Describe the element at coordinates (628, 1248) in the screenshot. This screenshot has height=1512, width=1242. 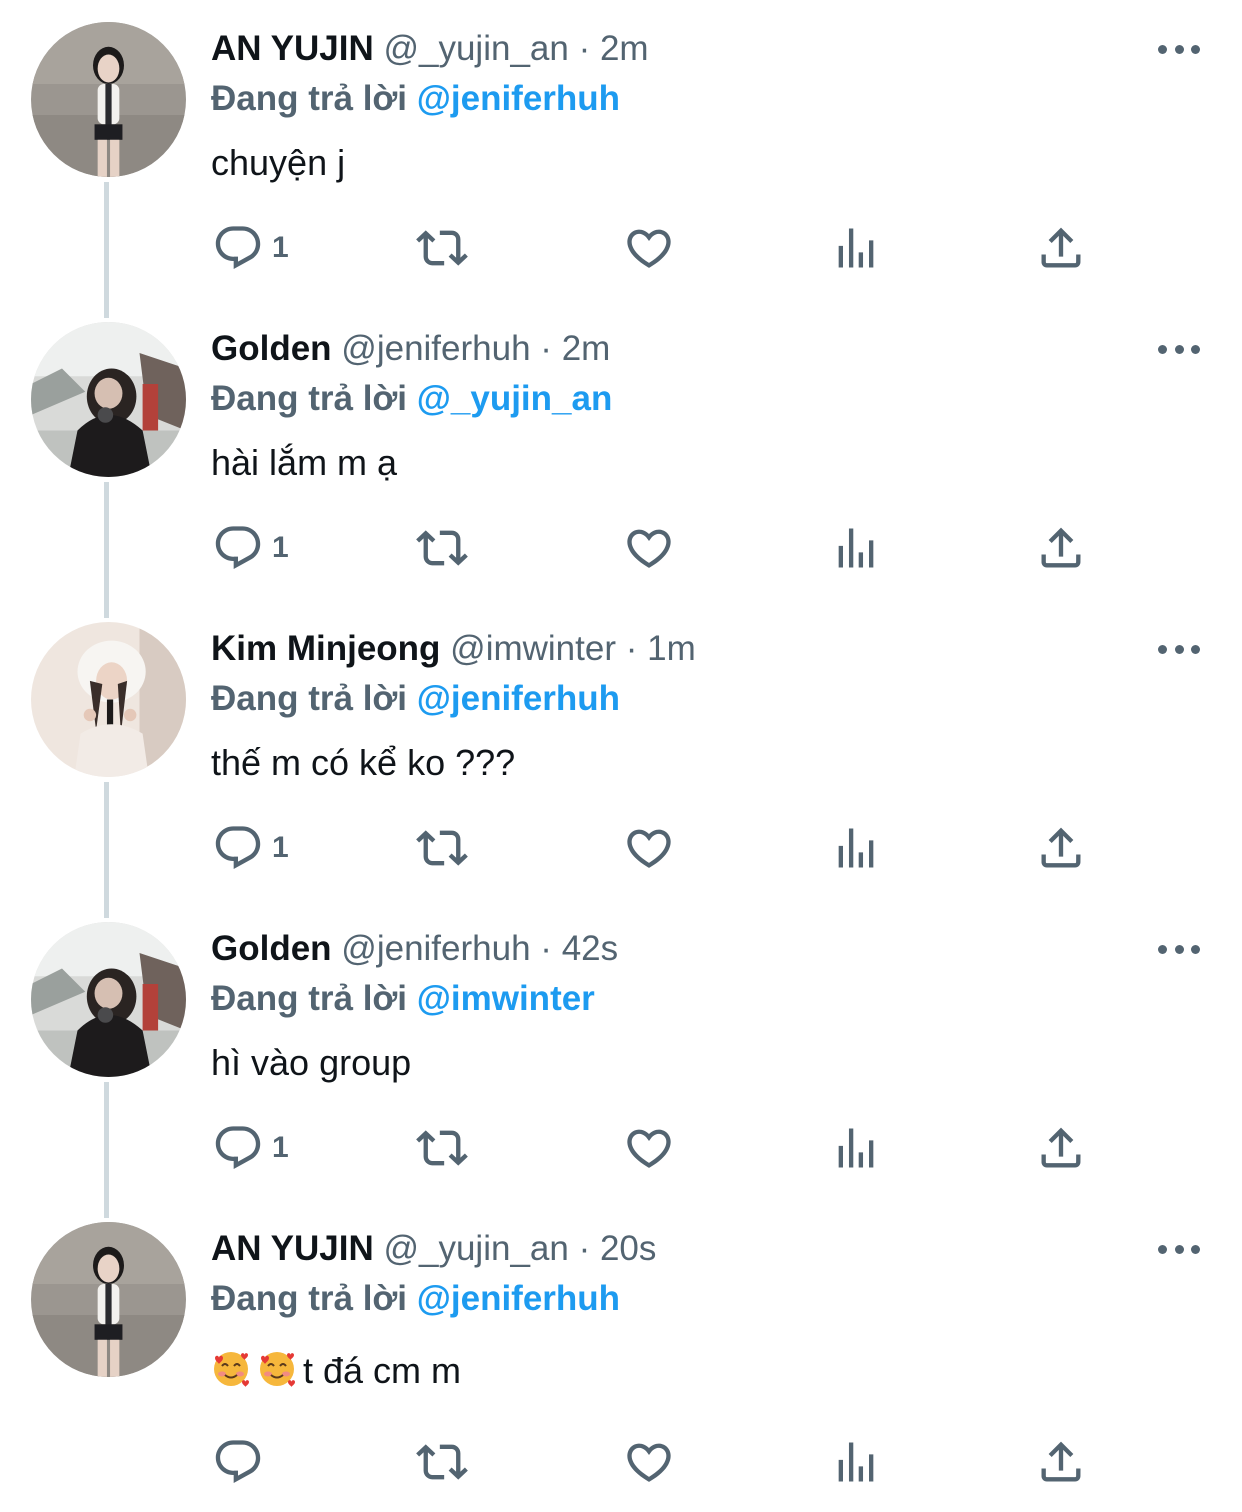
I see `timestamp: 20s` at that location.